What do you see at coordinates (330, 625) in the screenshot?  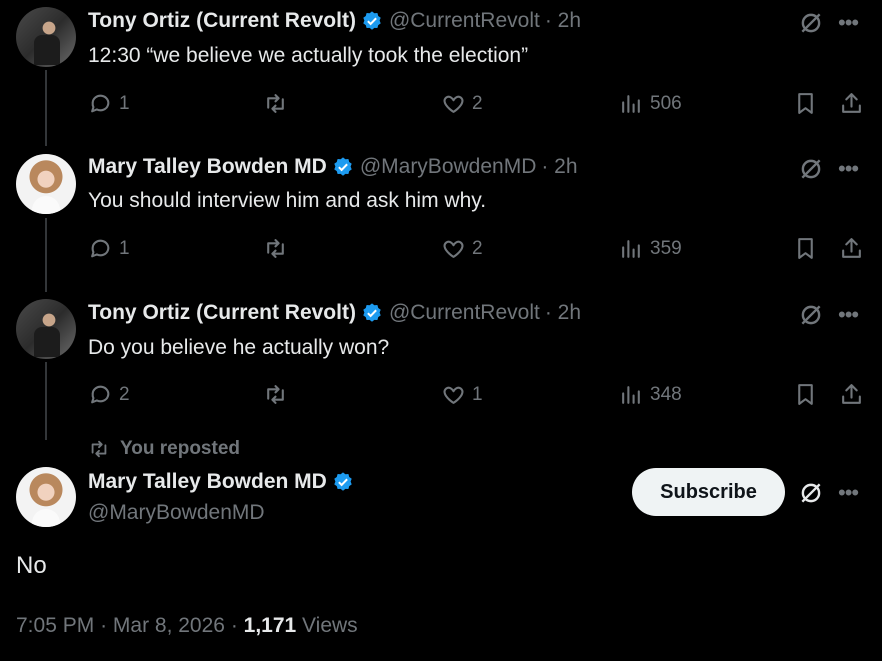 I see `views-label: Views` at bounding box center [330, 625].